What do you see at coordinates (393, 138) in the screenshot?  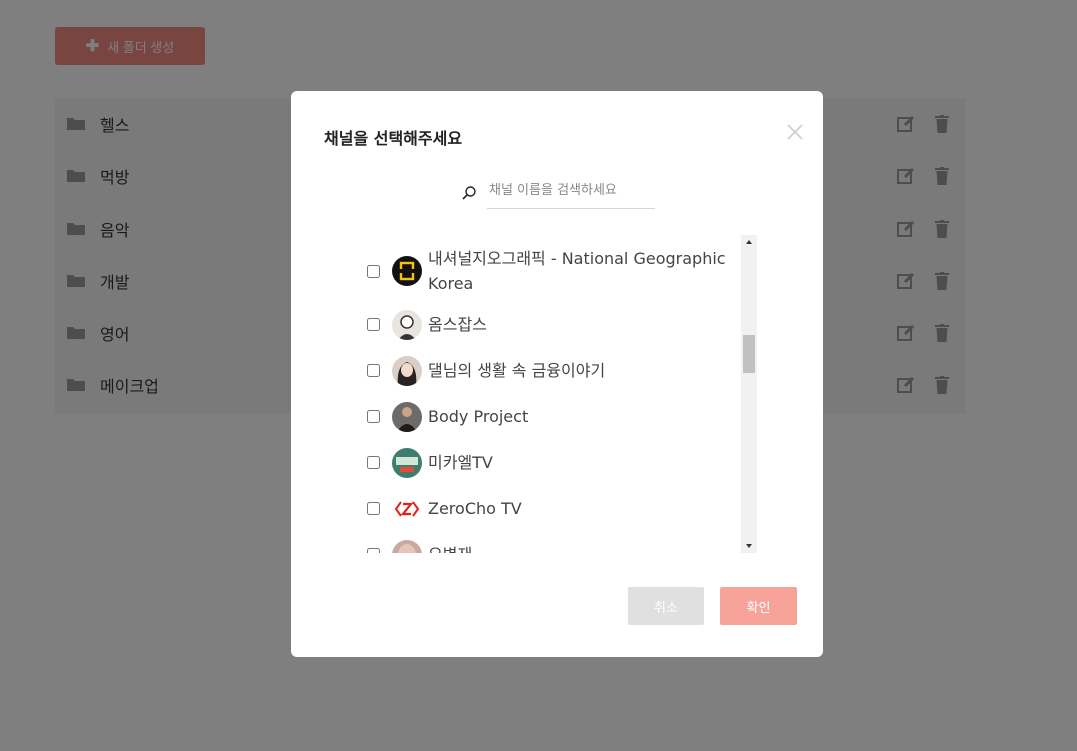 I see `modal-title: 채널을 선택해주세요` at bounding box center [393, 138].